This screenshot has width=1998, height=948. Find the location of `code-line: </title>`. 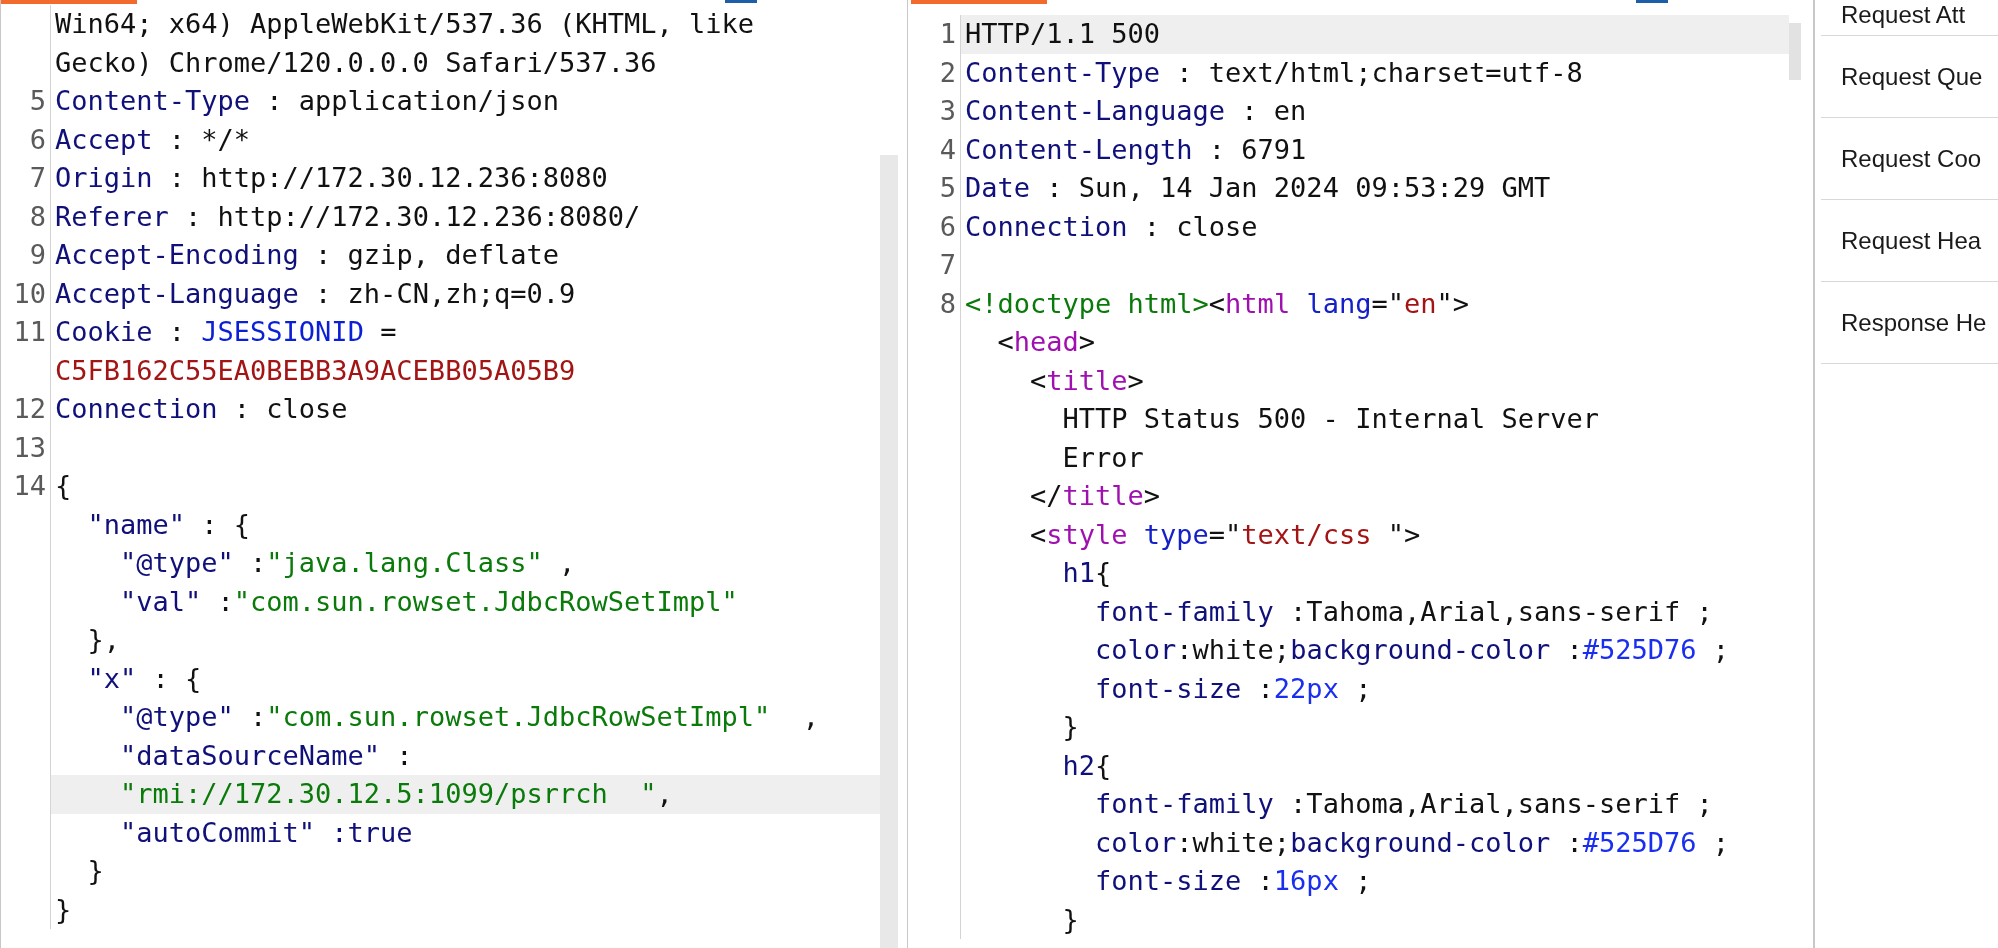

code-line: </title> is located at coordinates (1095, 496).